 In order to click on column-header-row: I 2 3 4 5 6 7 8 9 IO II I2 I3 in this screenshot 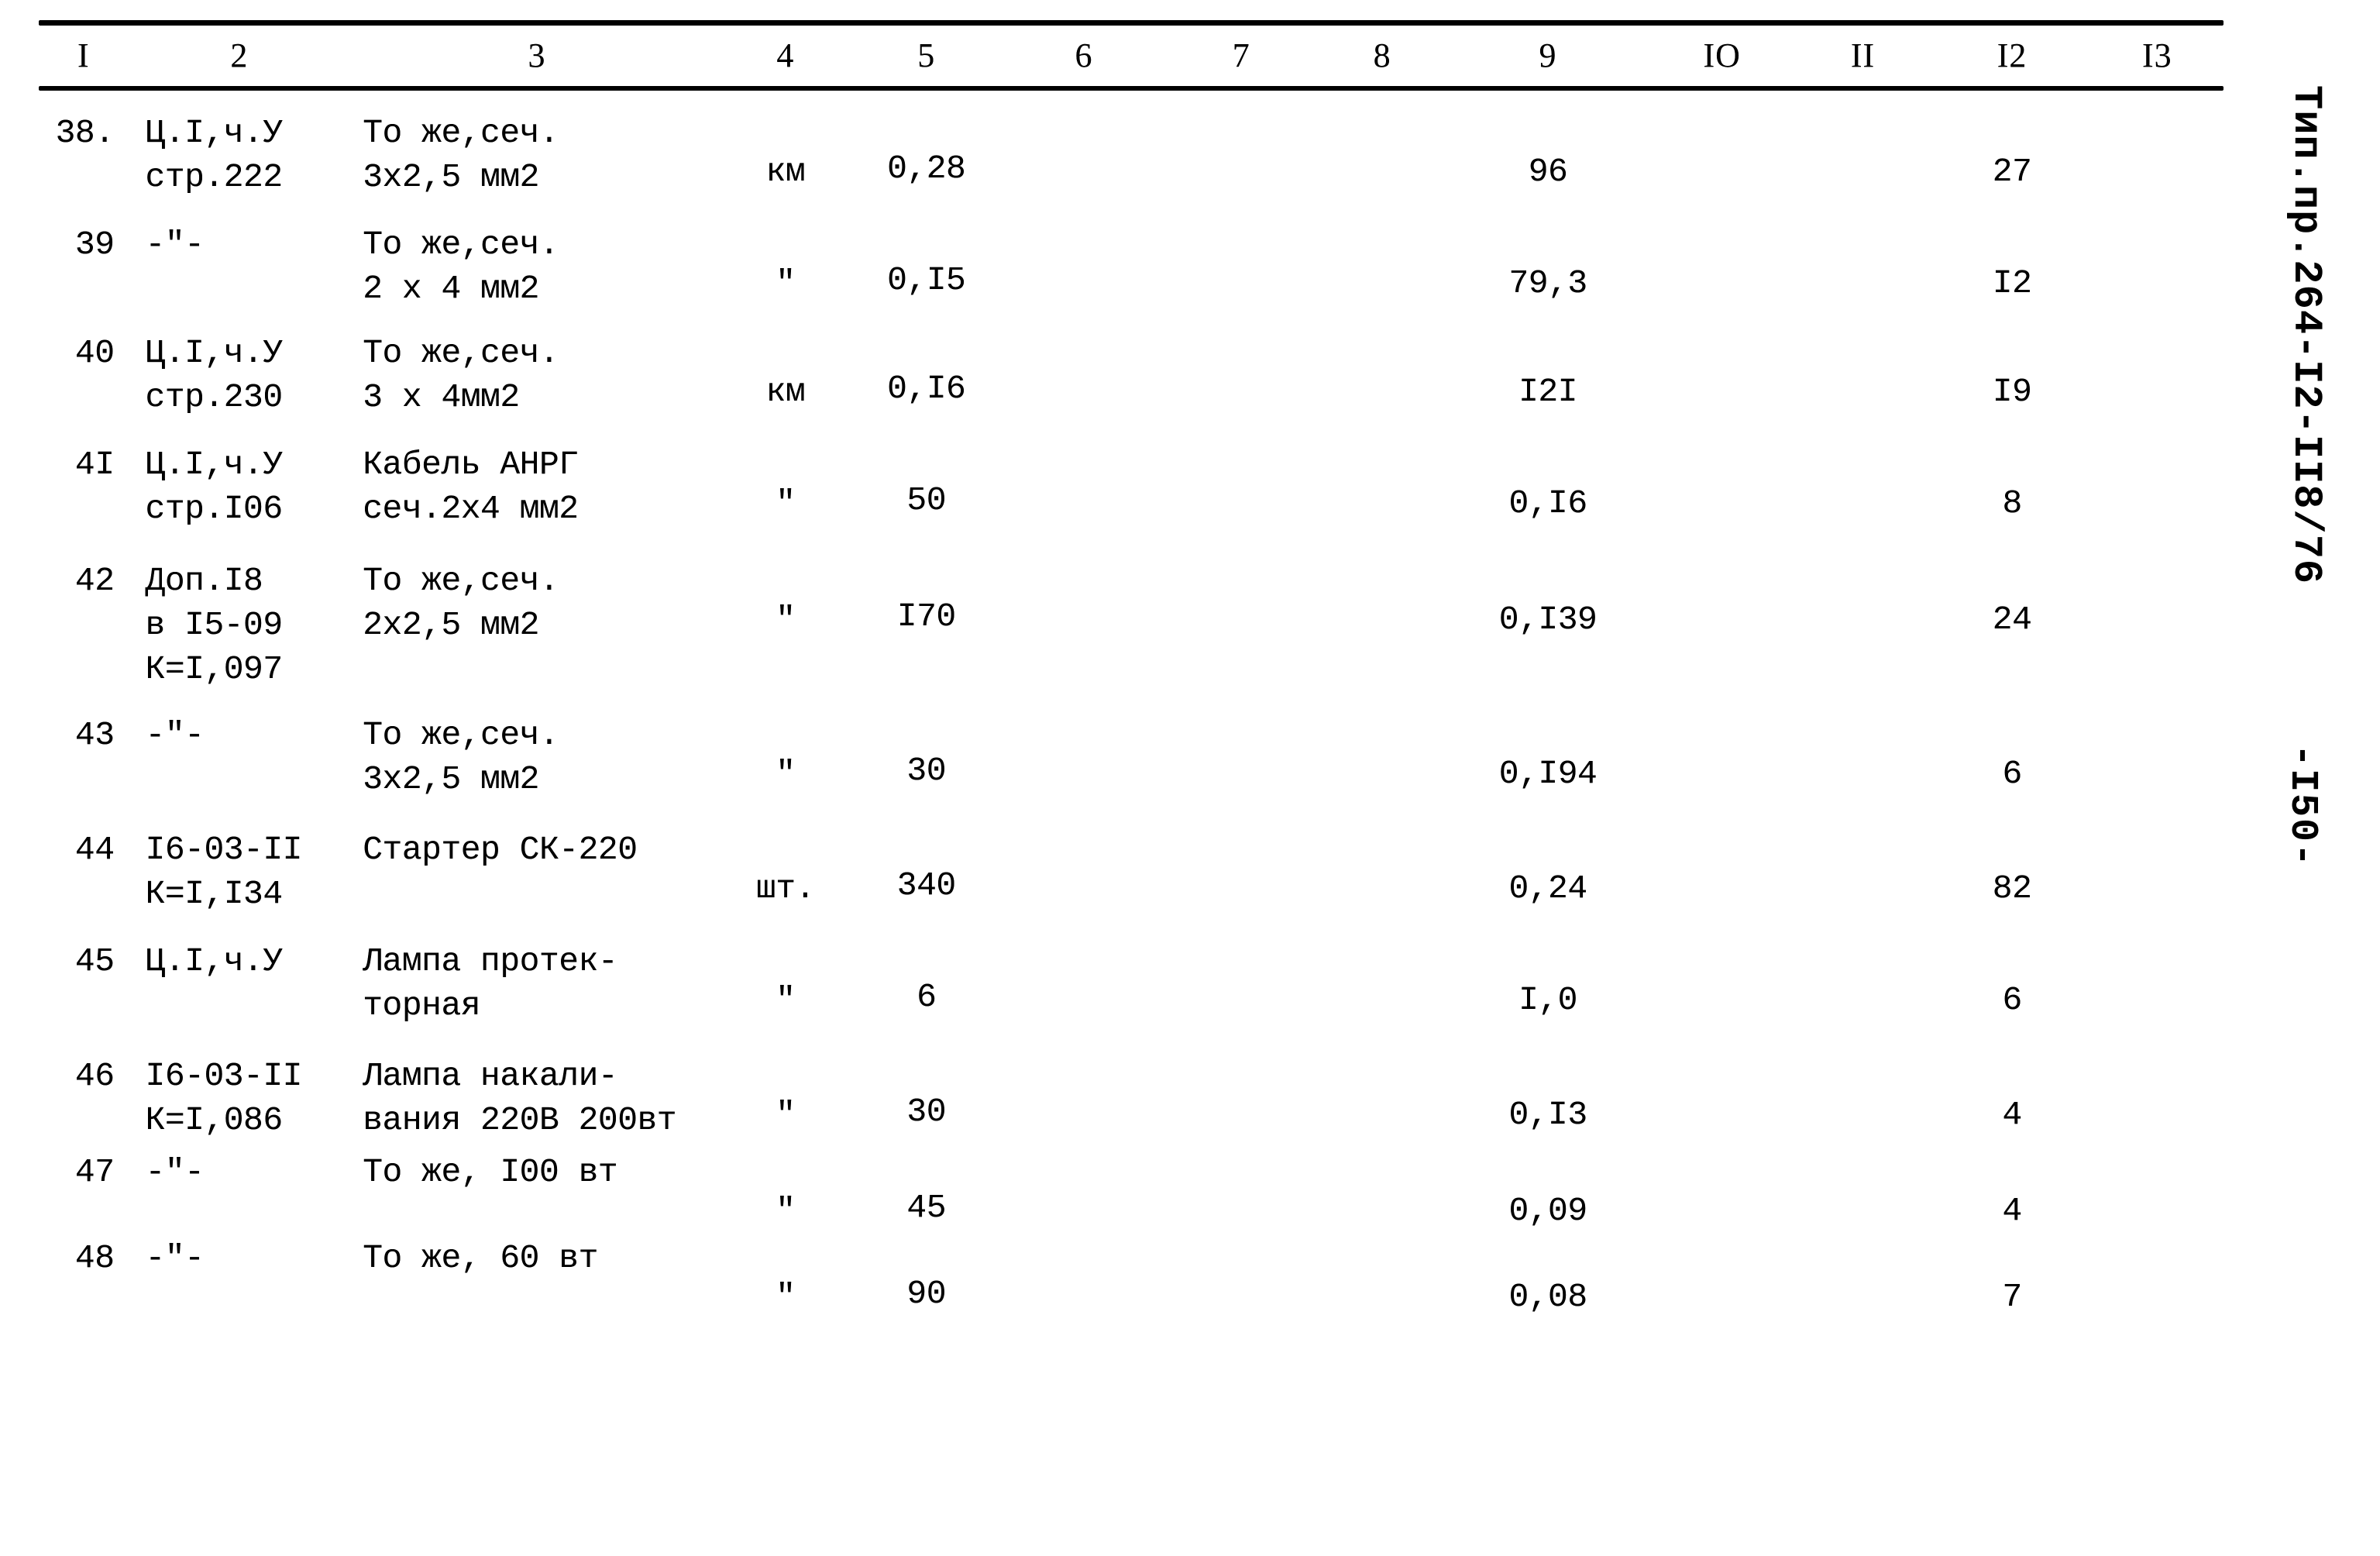, I will do `click(1131, 56)`.